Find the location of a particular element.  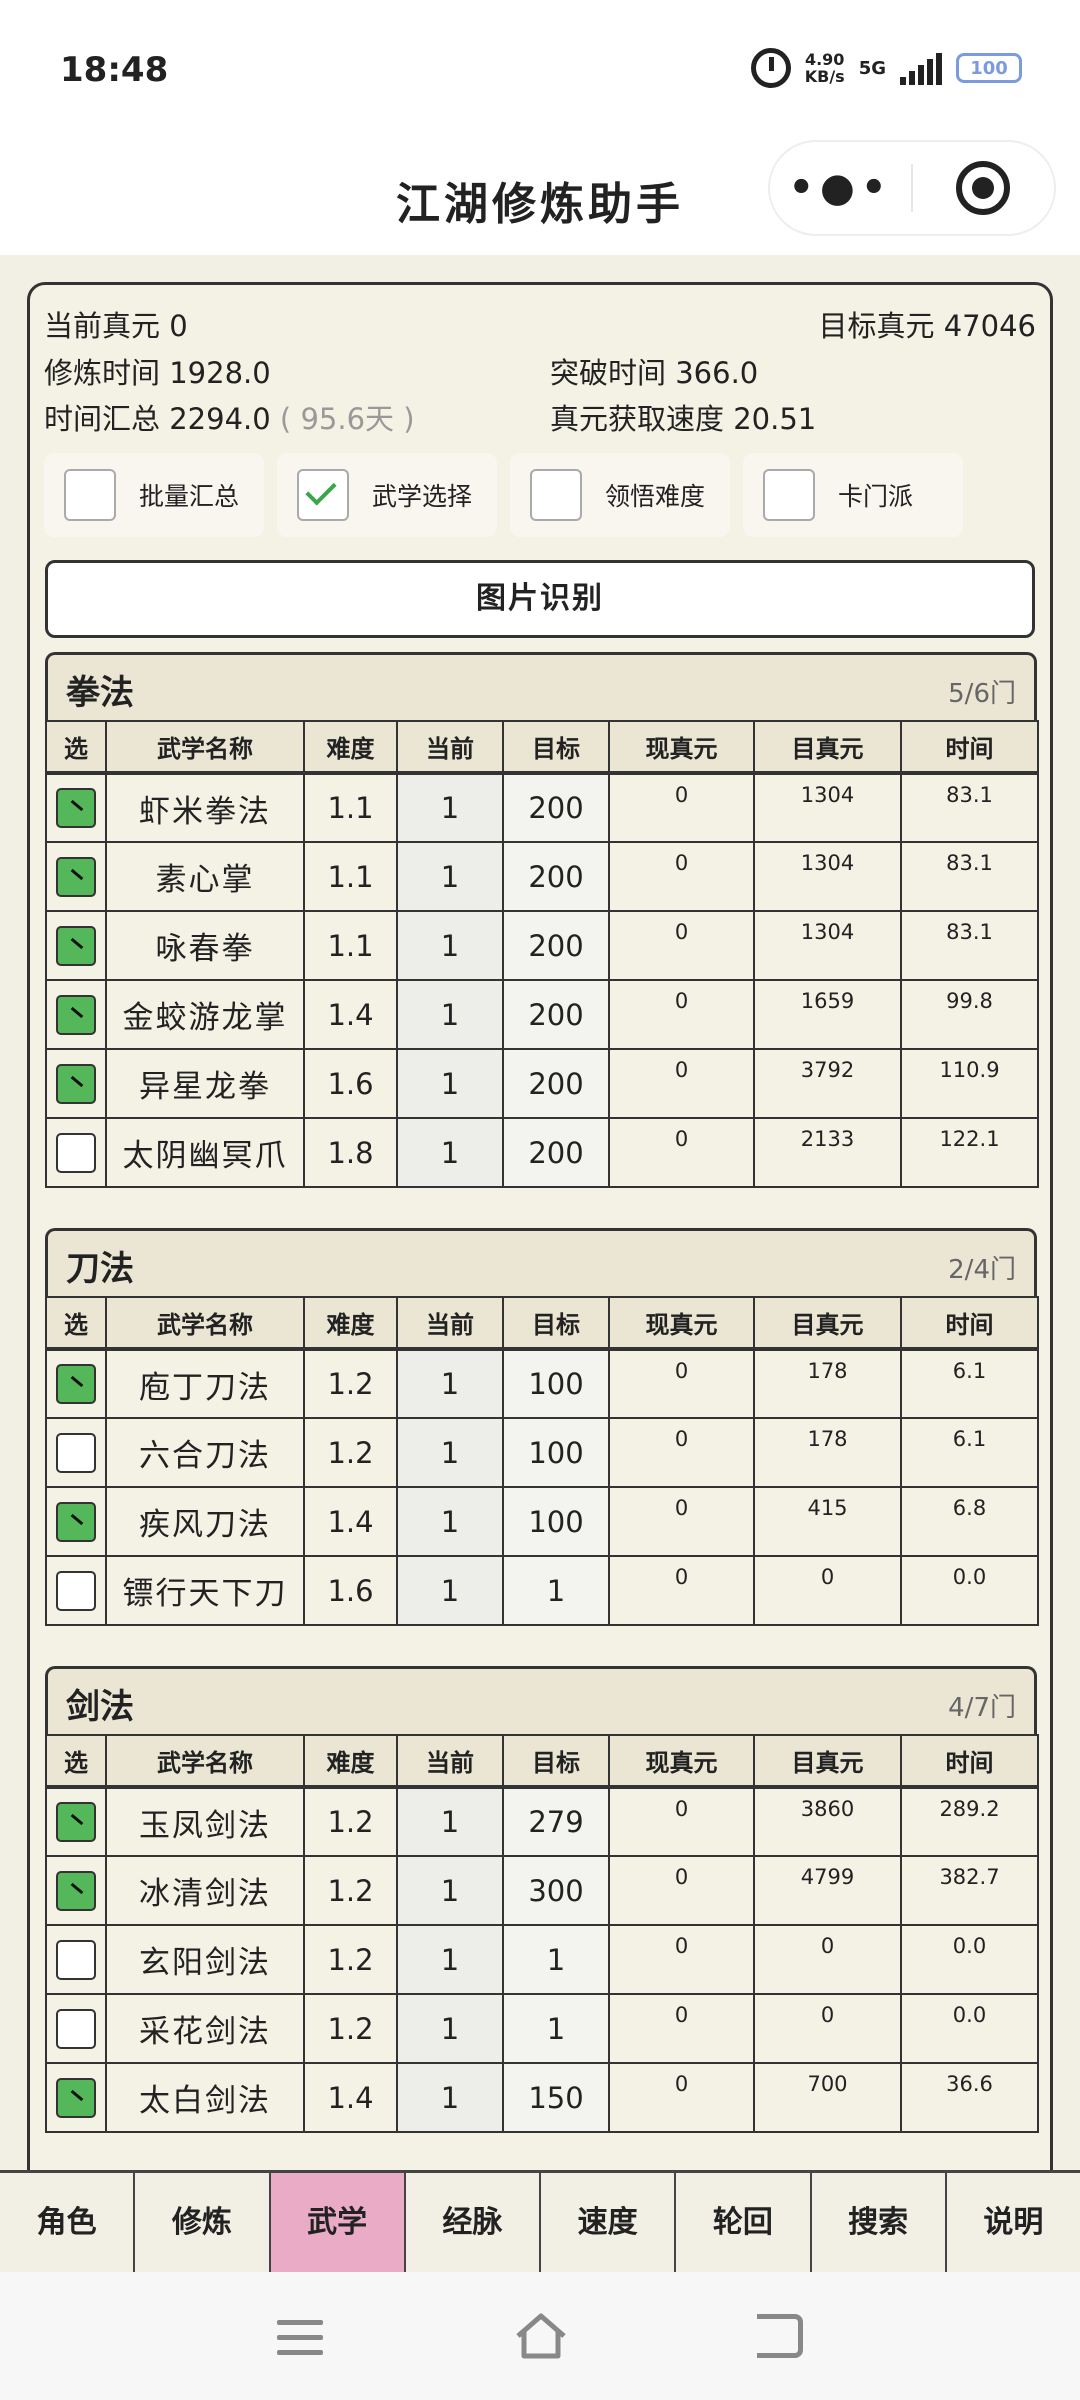

cell-tgt: 279 is located at coordinates (556, 1821).